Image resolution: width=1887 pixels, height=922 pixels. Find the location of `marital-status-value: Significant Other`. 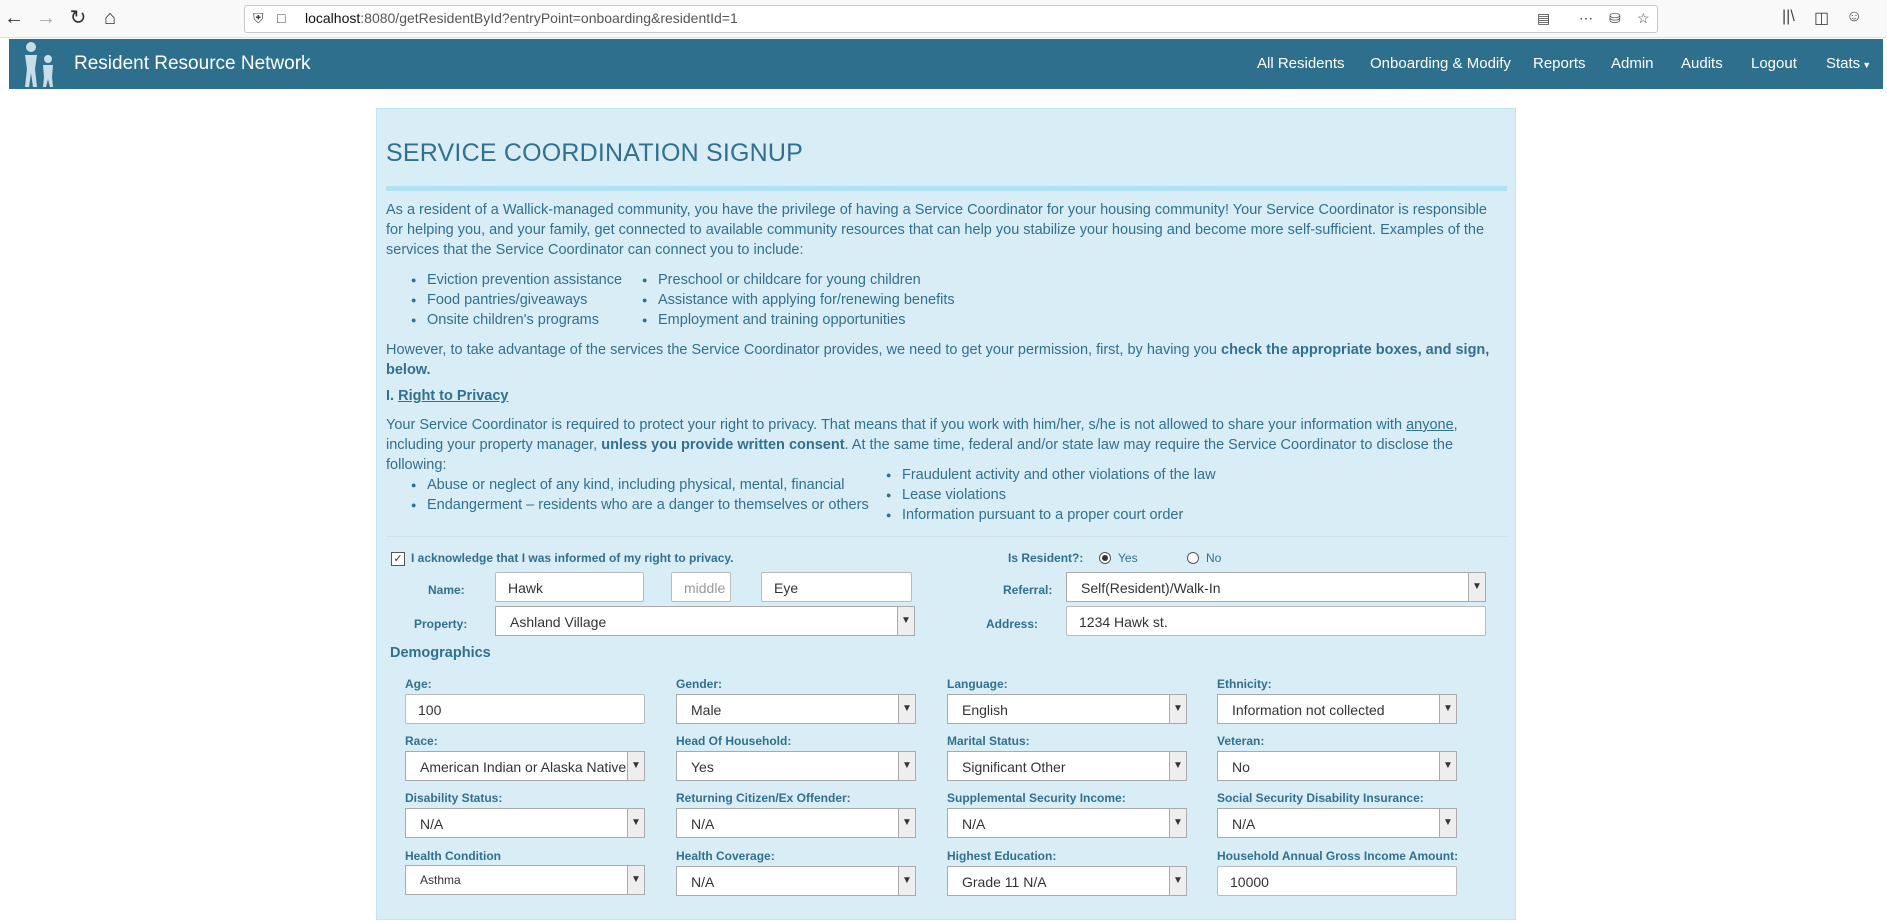

marital-status-value: Significant Other is located at coordinates (1014, 767).